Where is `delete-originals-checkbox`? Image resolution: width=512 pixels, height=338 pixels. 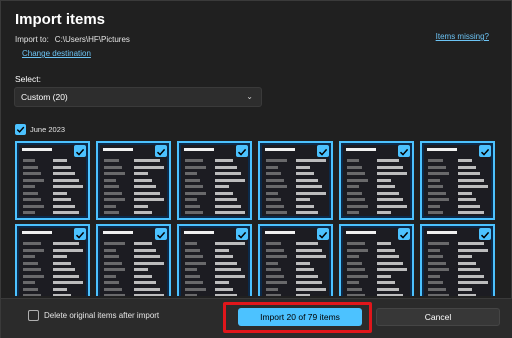 delete-originals-checkbox is located at coordinates (33, 315).